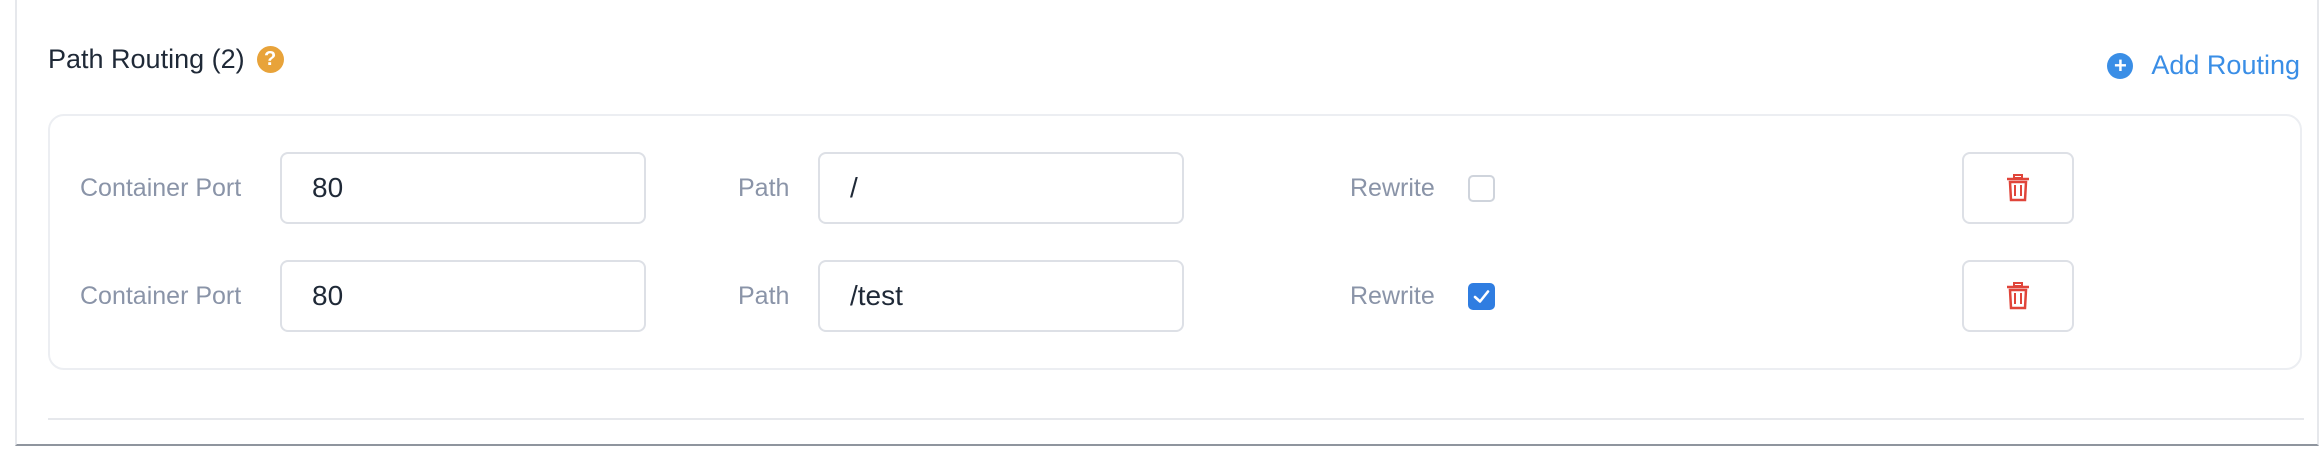 The image size is (2322, 450). What do you see at coordinates (2120, 65) in the screenshot?
I see `plus-circle-icon: +` at bounding box center [2120, 65].